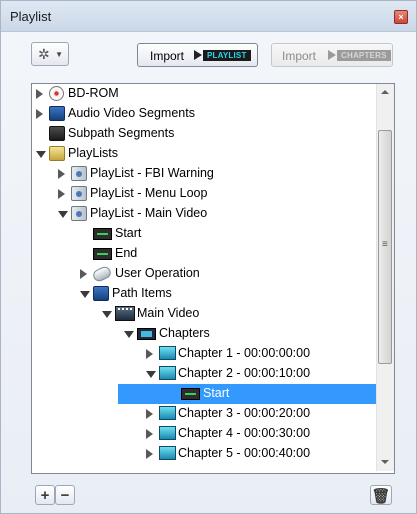 The height and width of the screenshot is (514, 417). I want to click on tree-item-label: PlayList - Menu Loop, so click(149, 193).